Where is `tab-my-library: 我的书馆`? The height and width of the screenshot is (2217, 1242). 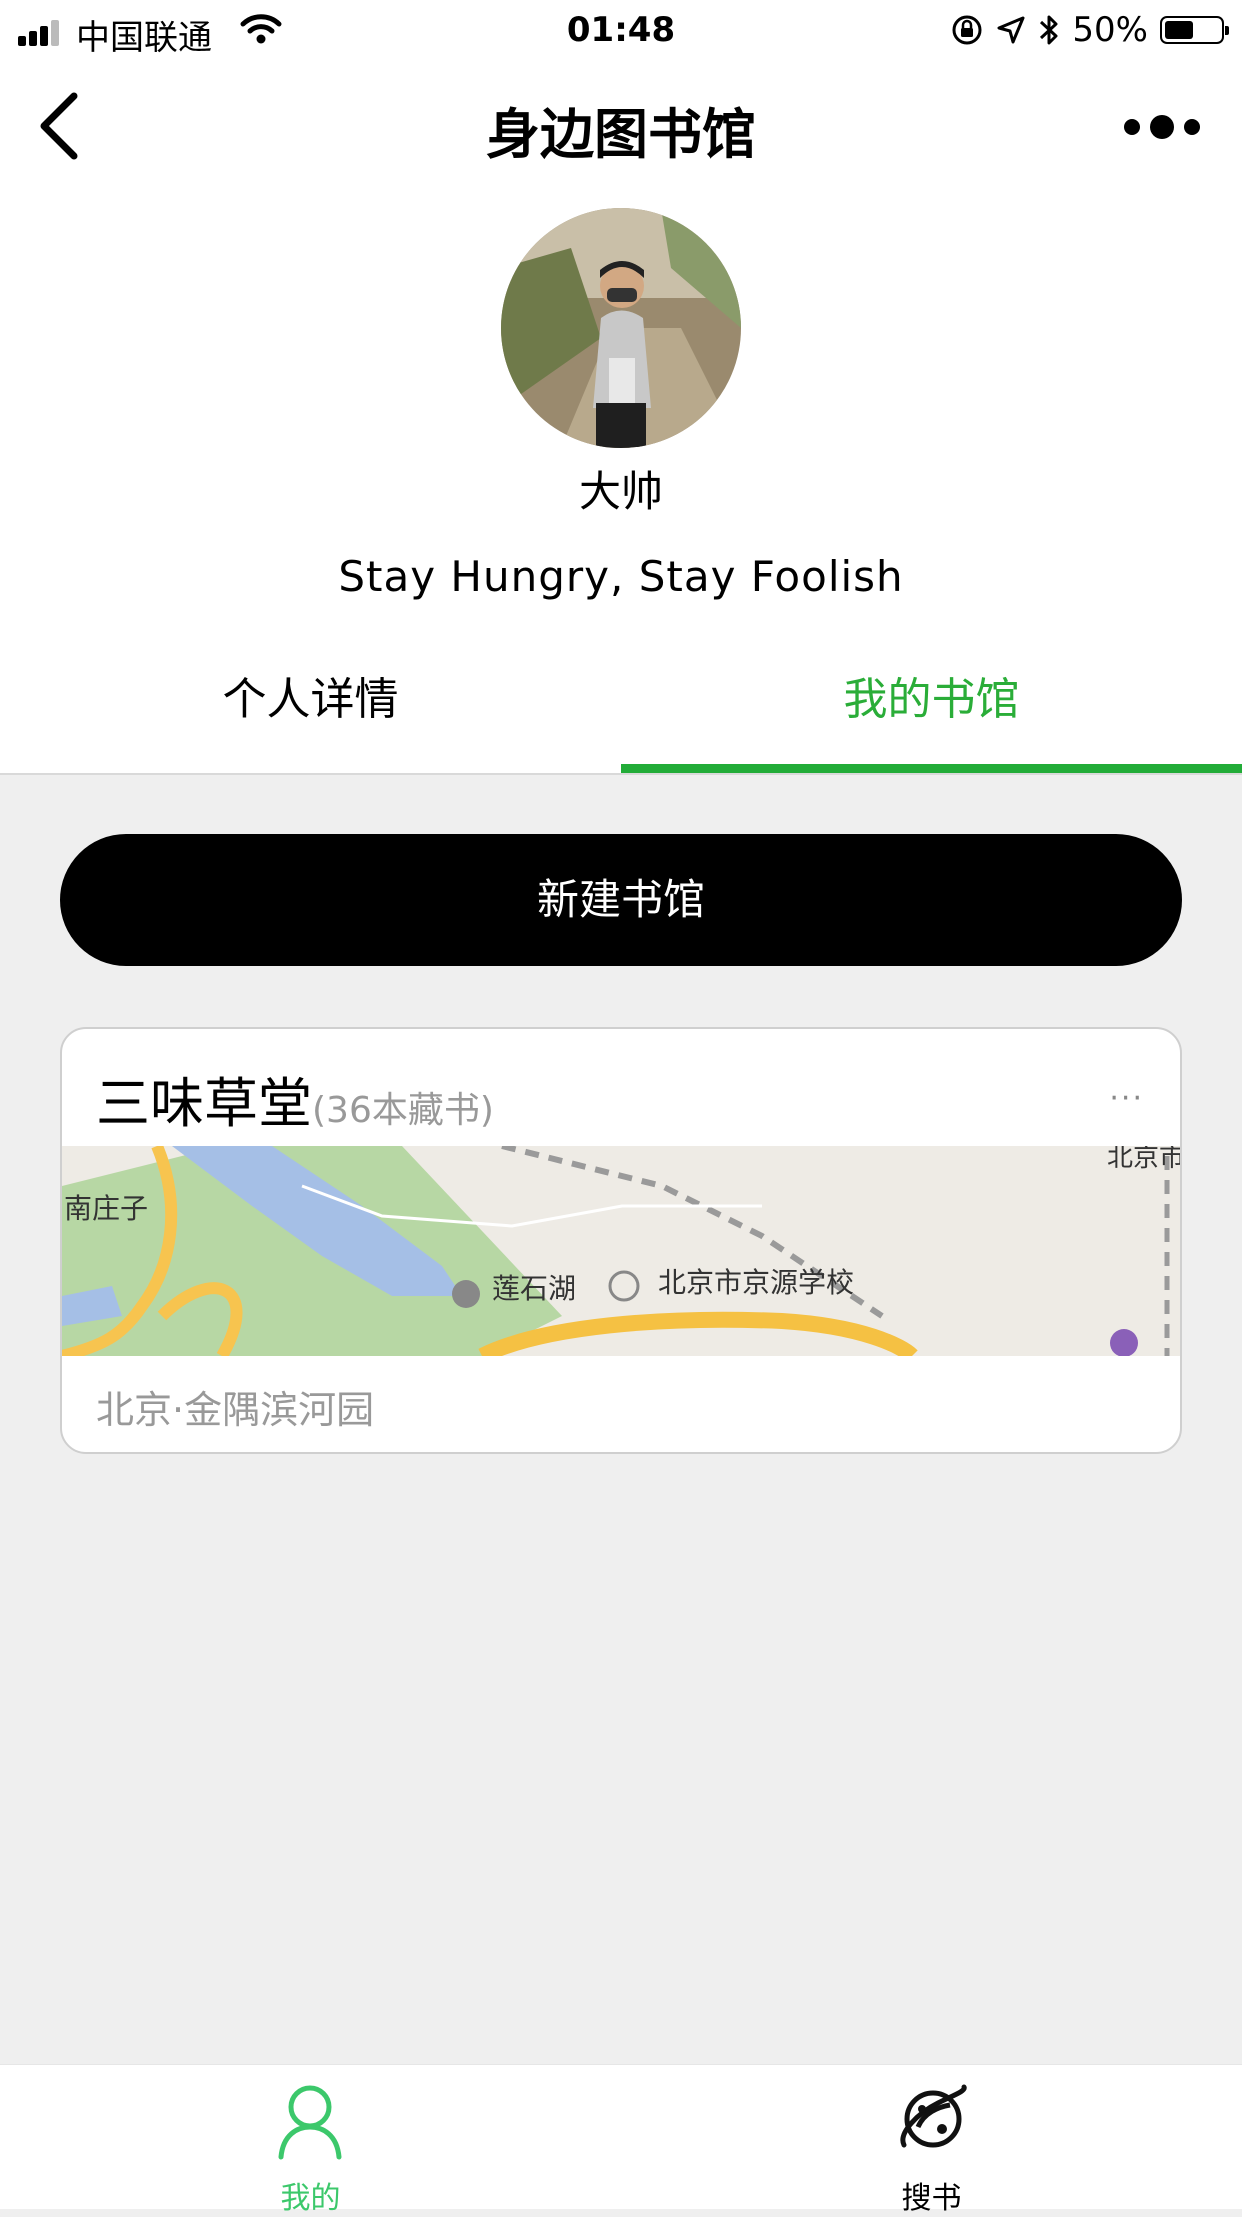 tab-my-library: 我的书馆 is located at coordinates (931, 716).